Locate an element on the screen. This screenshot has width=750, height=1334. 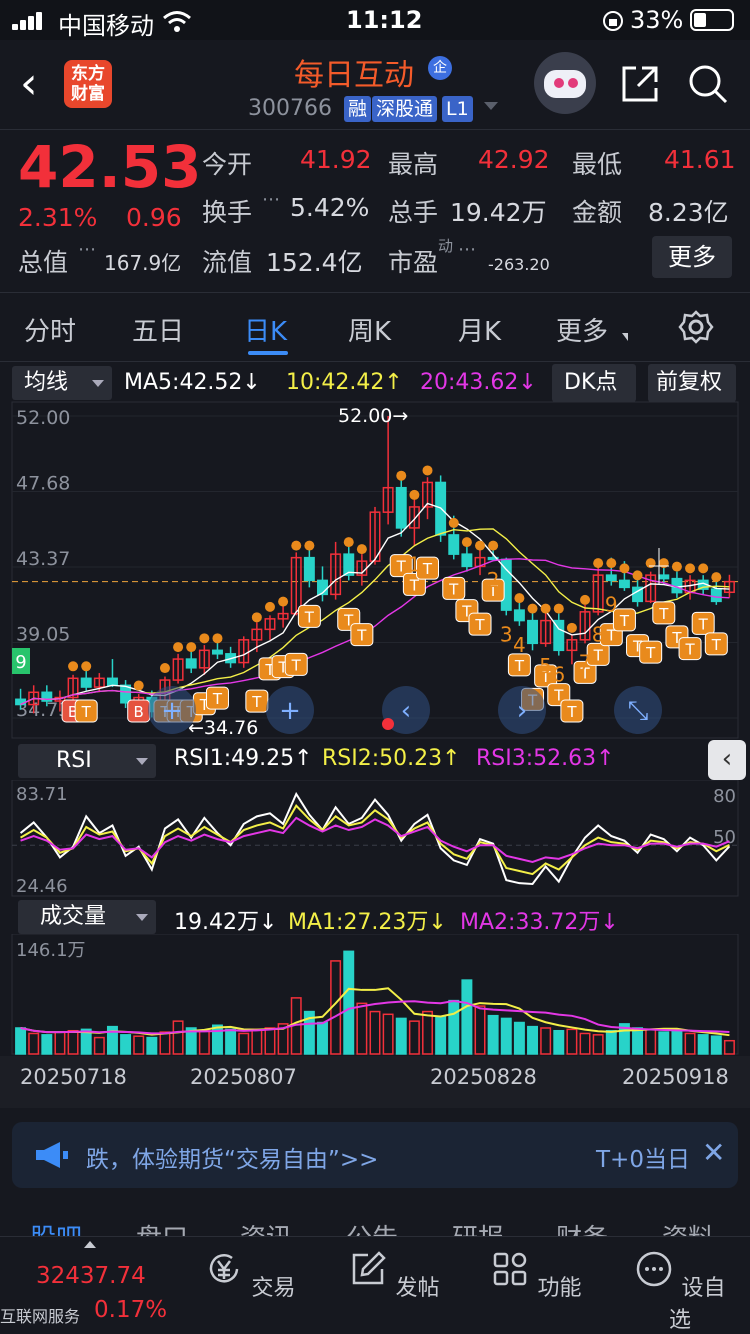
tab-more: 更多 is located at coordinates (582, 329).